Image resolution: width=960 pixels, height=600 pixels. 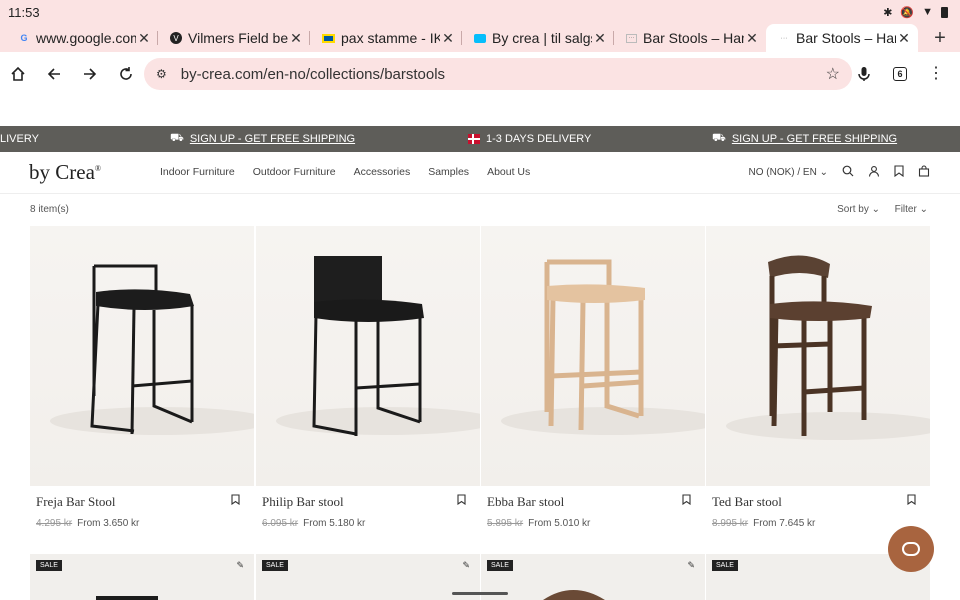 I want to click on nav-accessories: Accessories, so click(x=382, y=172).